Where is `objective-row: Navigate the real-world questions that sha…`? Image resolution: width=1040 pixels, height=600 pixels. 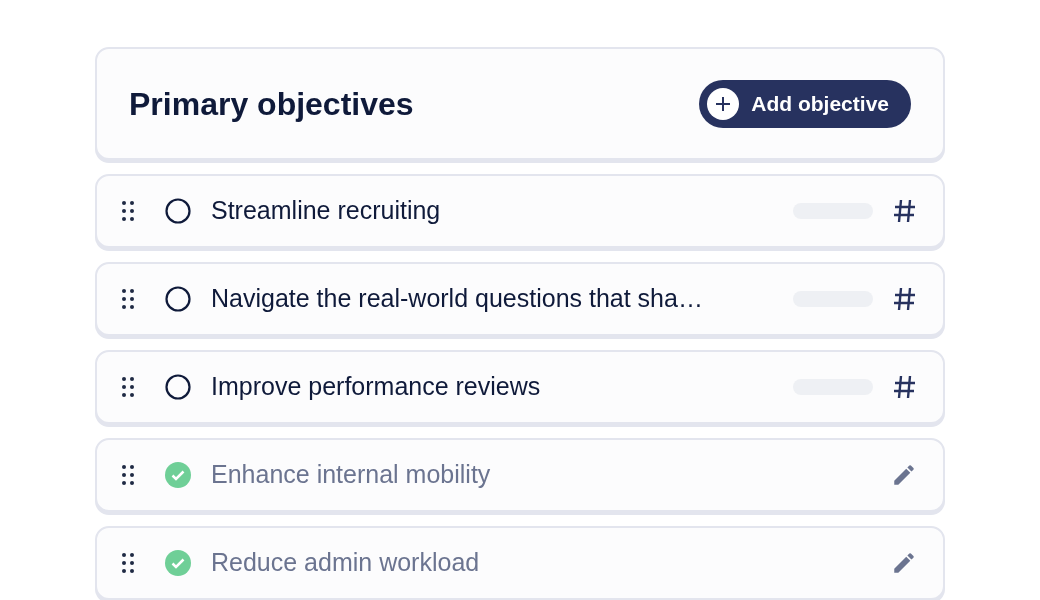 objective-row: Navigate the real-world questions that sha… is located at coordinates (520, 299).